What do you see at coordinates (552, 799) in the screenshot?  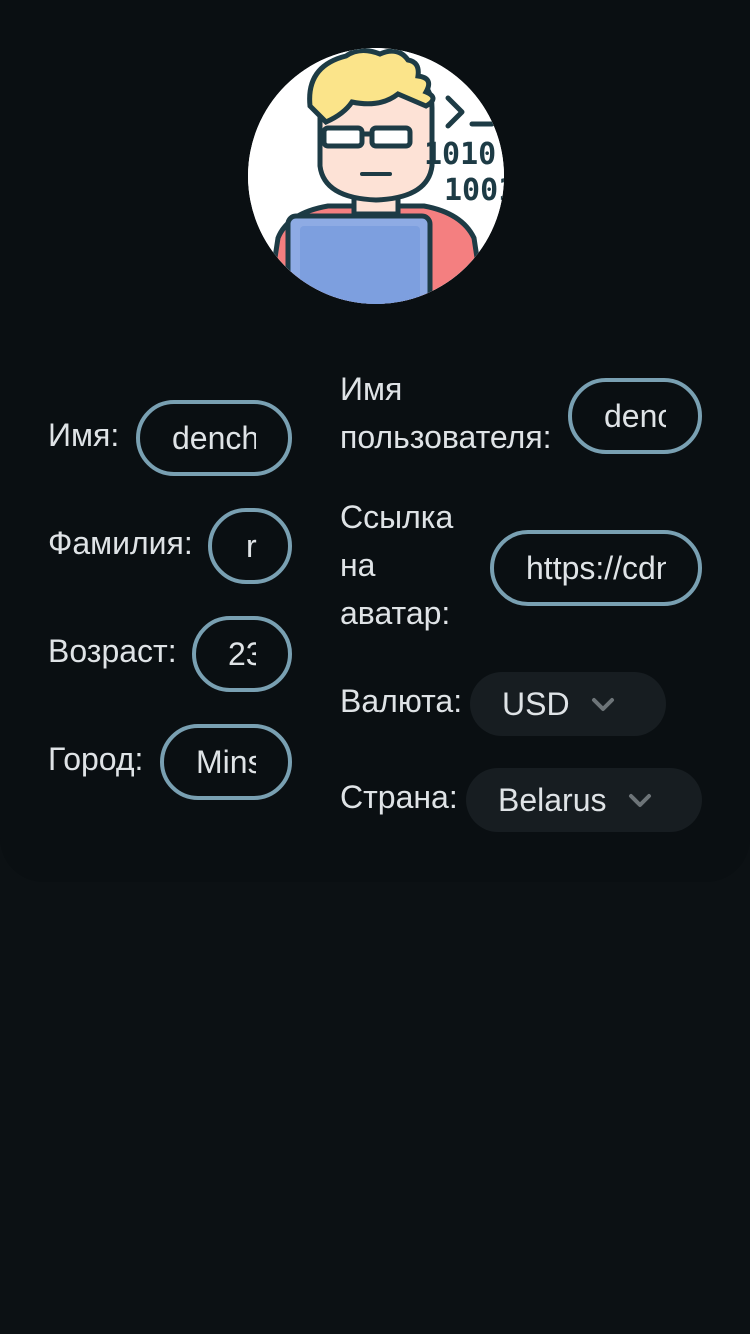 I see `country-value: Belarus` at bounding box center [552, 799].